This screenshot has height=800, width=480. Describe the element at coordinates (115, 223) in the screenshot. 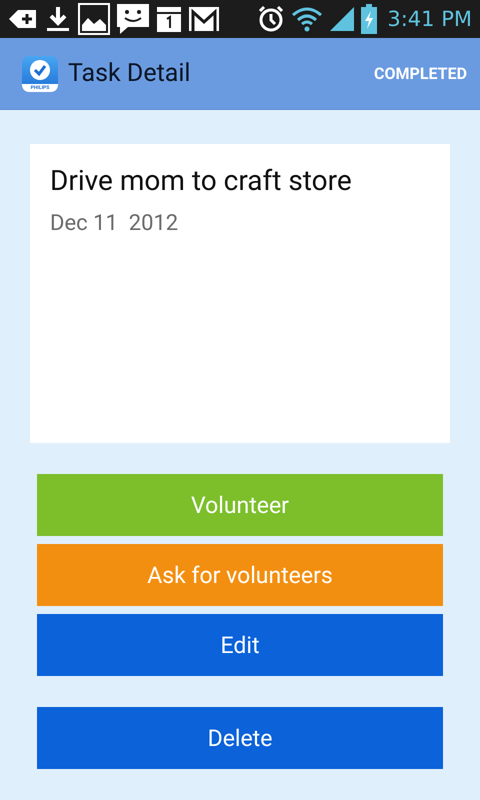

I see `task-date: Dec 11 2012` at that location.